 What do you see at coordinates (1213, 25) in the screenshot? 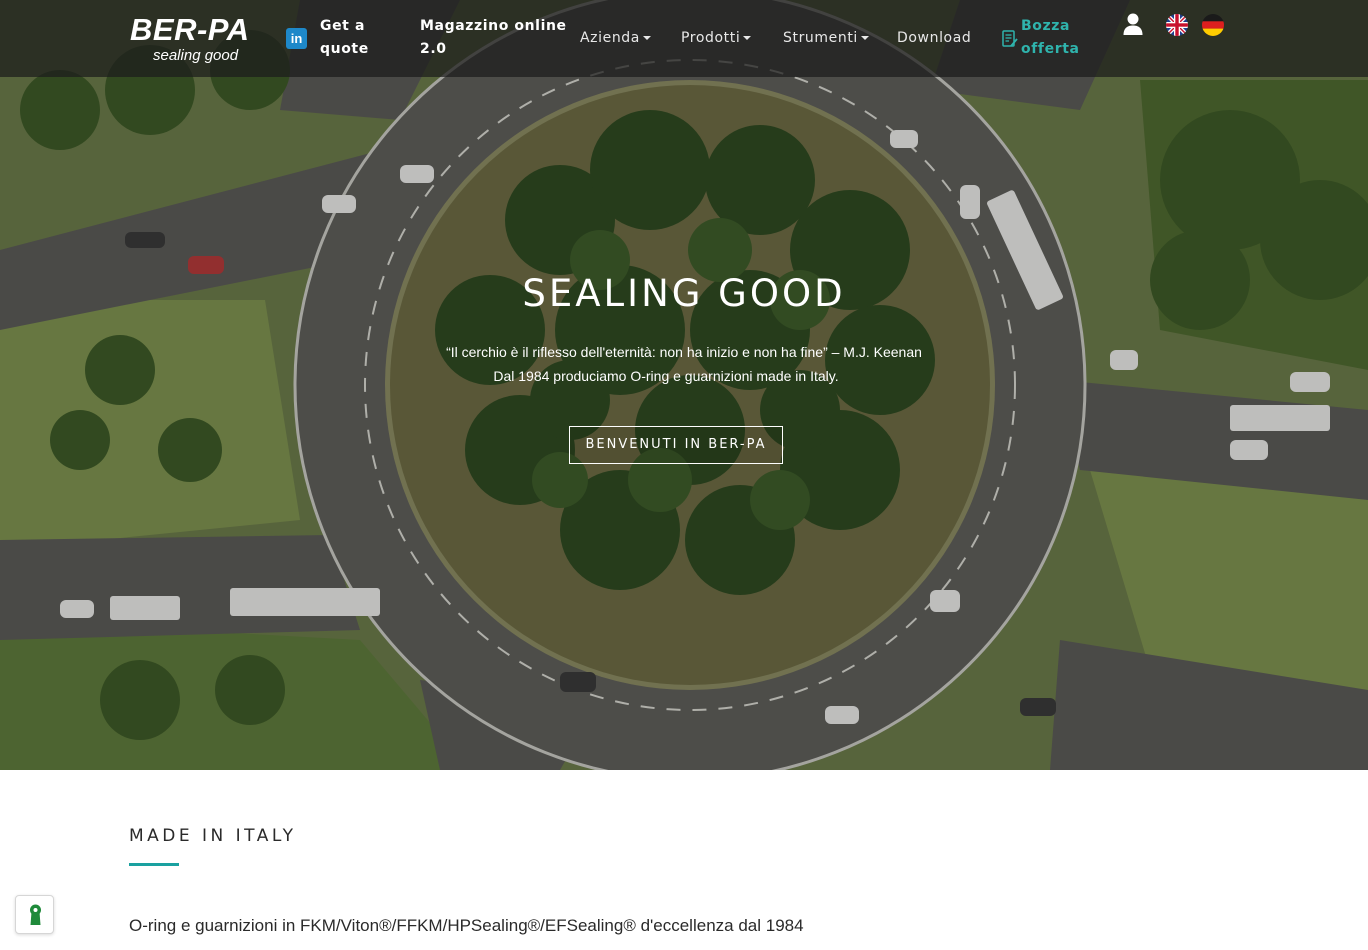
I see `german-flag-icon` at bounding box center [1213, 25].